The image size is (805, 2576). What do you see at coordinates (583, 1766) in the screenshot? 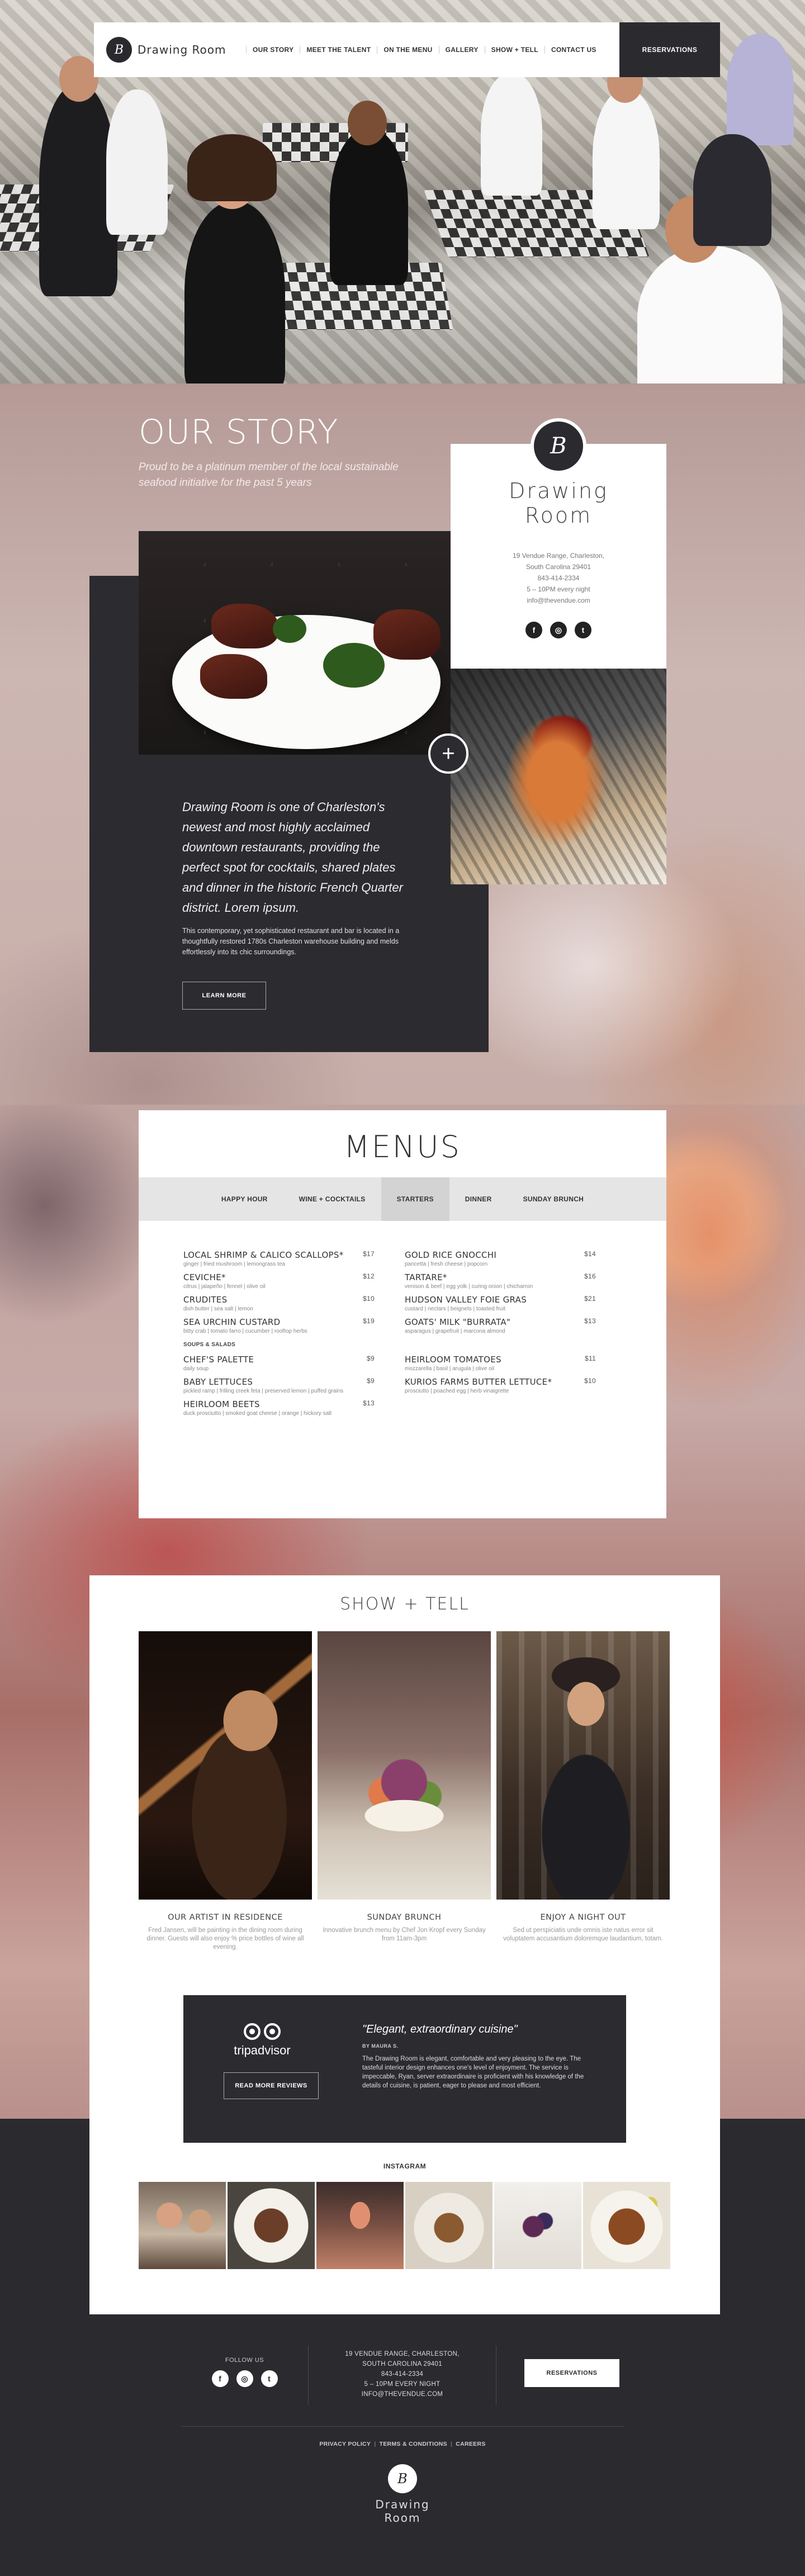
I see `bartender-photo` at bounding box center [583, 1766].